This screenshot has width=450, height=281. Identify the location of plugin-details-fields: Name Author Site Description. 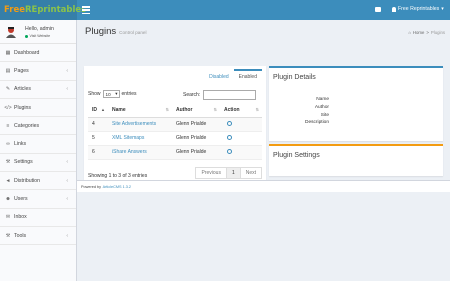
(299, 111).